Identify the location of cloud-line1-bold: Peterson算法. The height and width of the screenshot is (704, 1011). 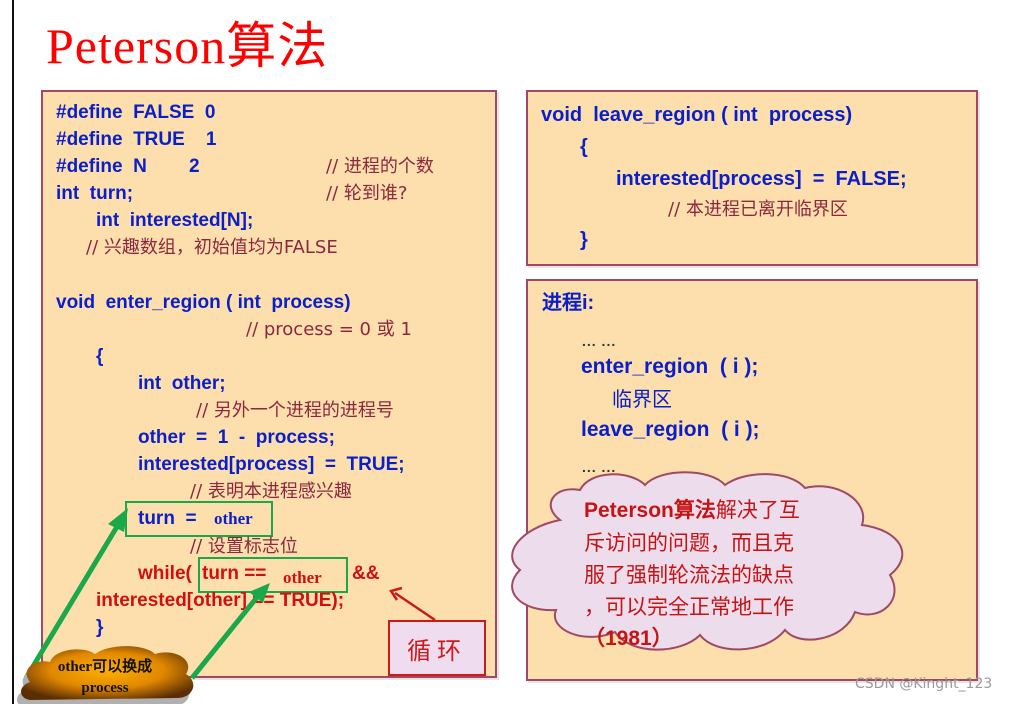
(650, 510).